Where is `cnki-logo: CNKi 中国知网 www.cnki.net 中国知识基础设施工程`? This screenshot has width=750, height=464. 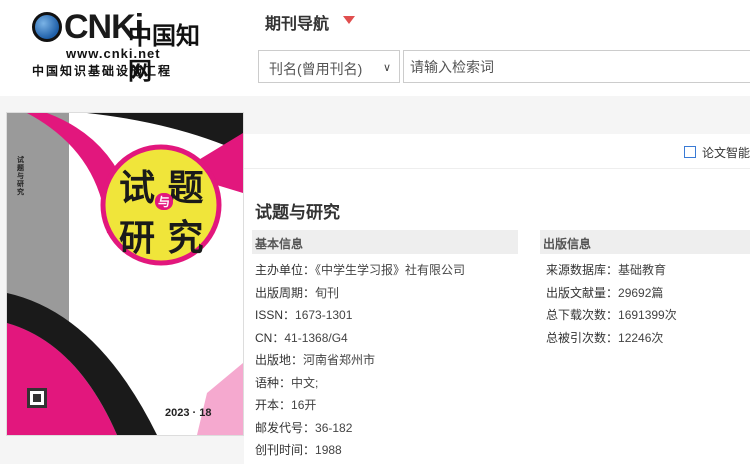 cnki-logo: CNKi 中国知网 www.cnki.net 中国知识基础设施工程 is located at coordinates (120, 46).